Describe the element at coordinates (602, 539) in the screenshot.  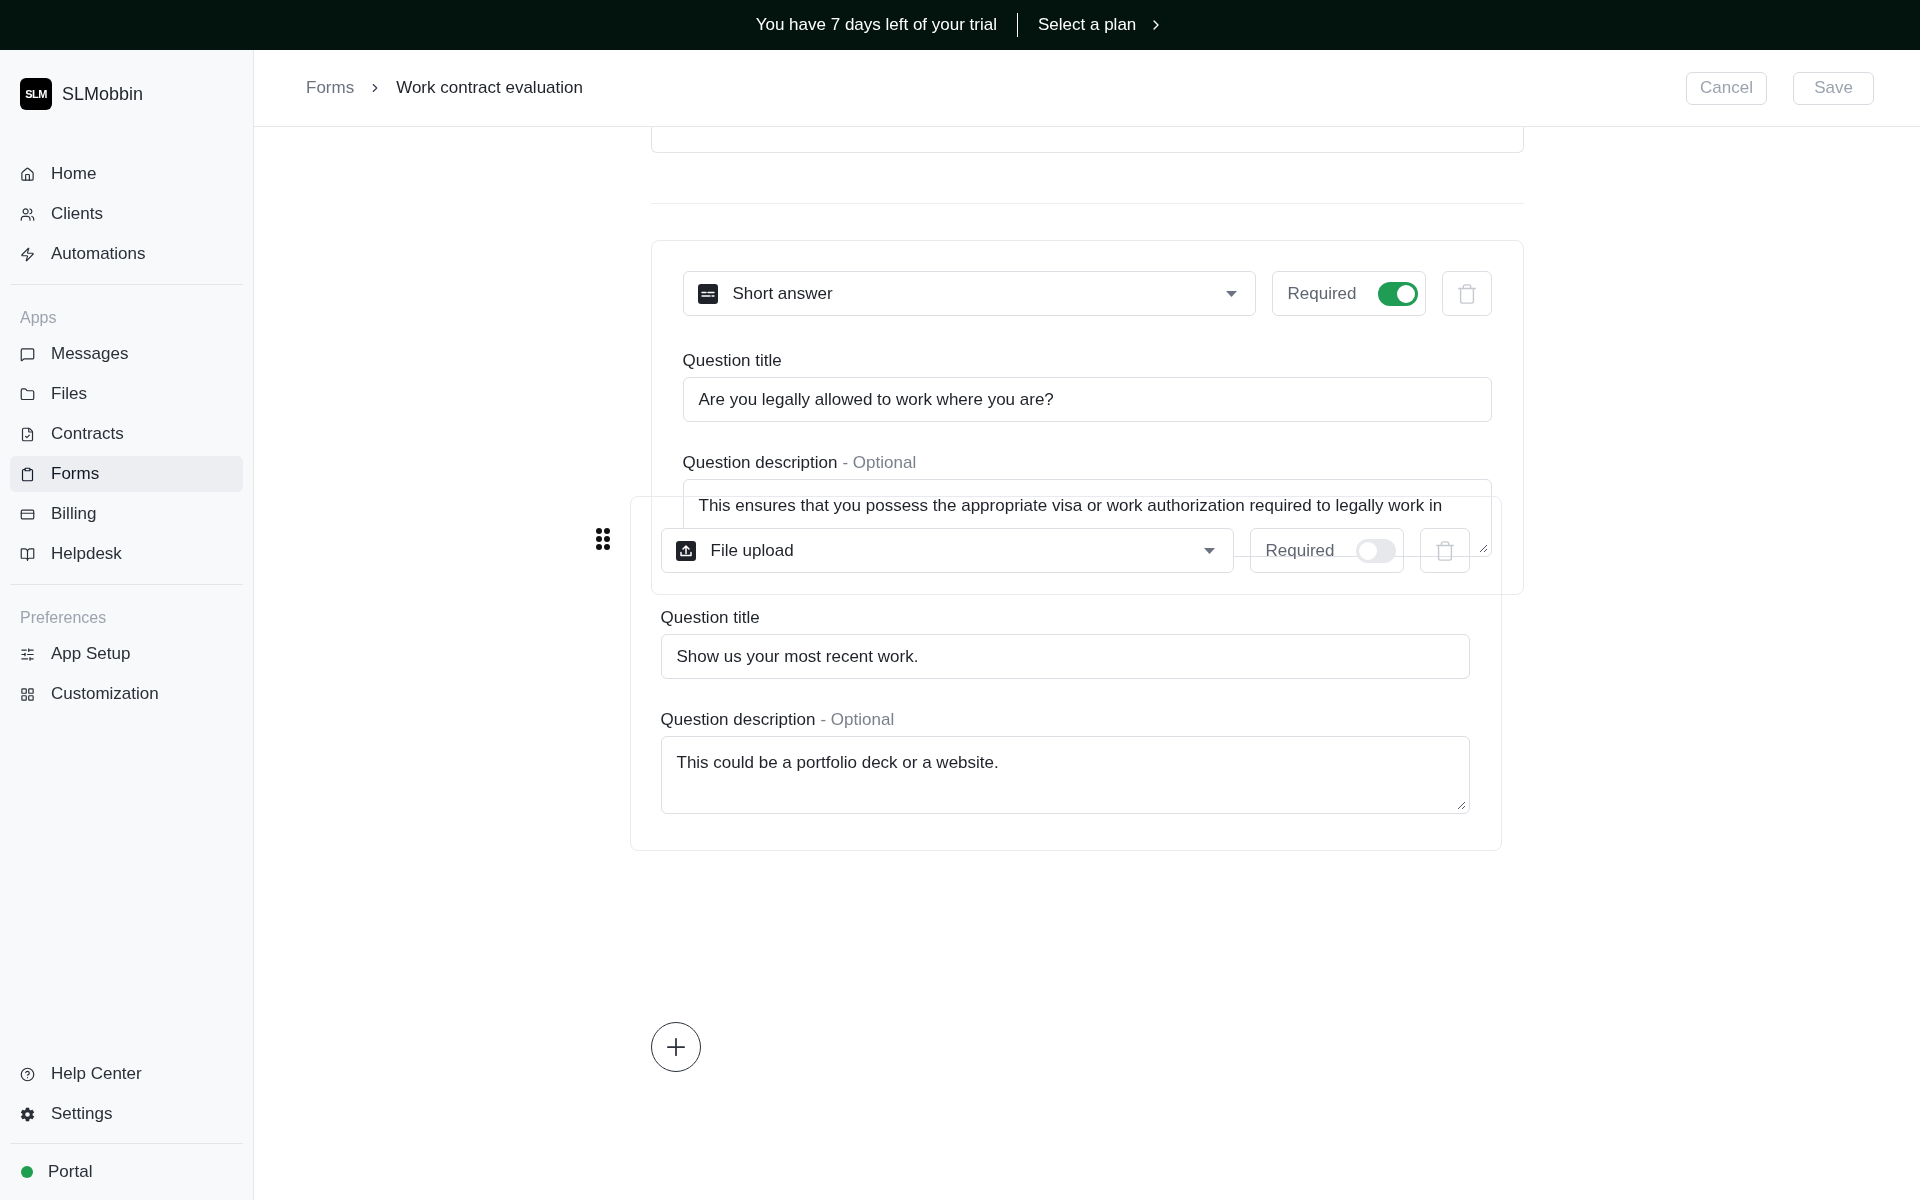
I see `drag-handle-icon` at that location.